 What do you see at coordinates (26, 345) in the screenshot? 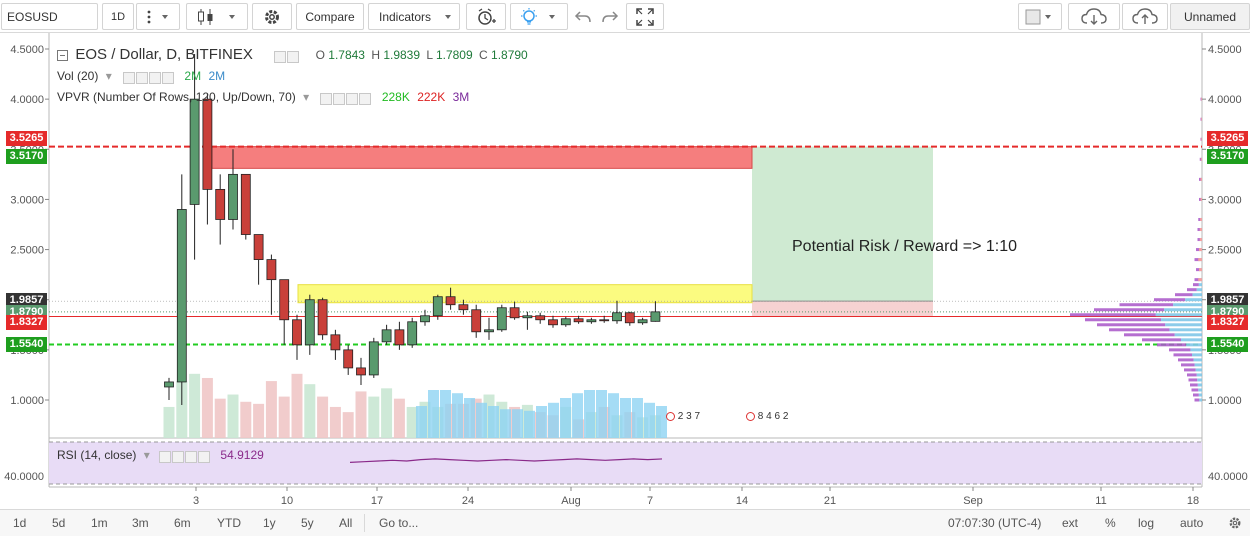
I see `price-tag: 1.5540` at bounding box center [26, 345].